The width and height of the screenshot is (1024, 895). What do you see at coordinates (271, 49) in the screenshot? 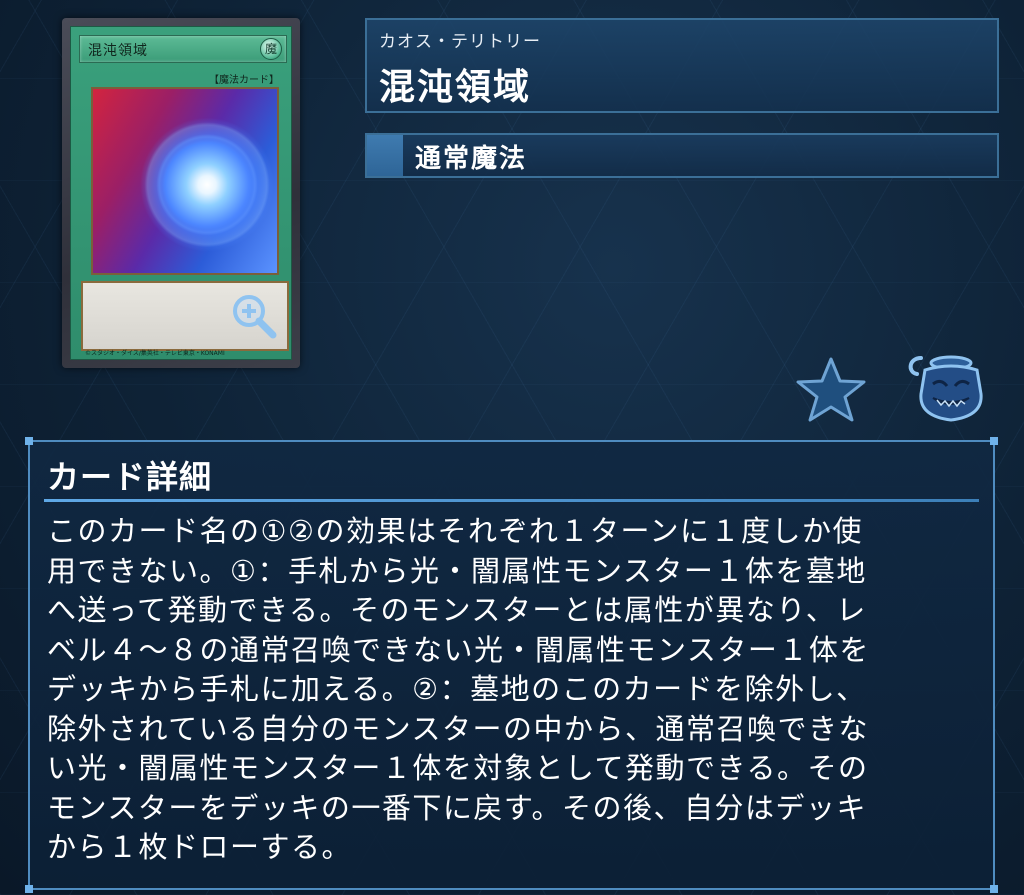
I see `spell-attribute-icon: 魔` at bounding box center [271, 49].